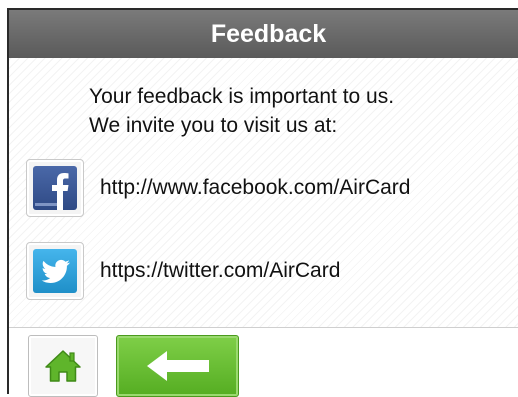  I want to click on facebook-link-row: http://www.facebook.com/AirCard, so click(218, 188).